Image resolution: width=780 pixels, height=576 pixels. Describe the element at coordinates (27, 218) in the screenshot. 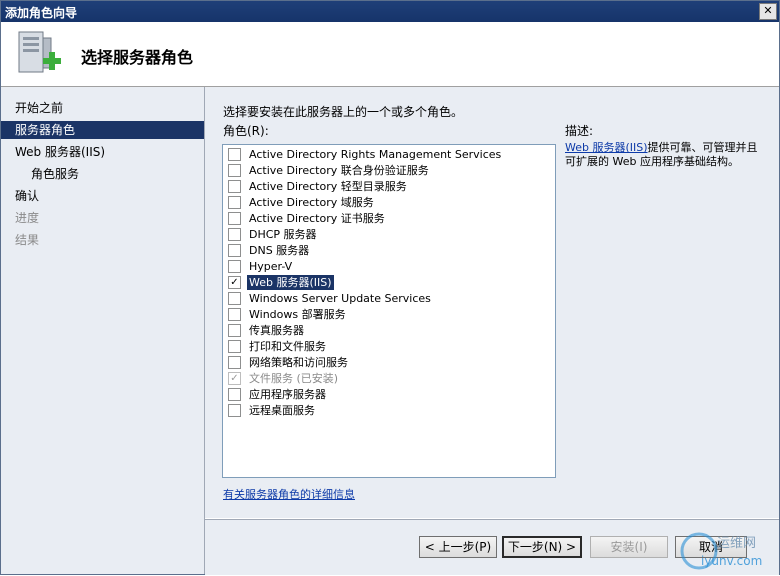

I see `step-progress: 进度` at that location.